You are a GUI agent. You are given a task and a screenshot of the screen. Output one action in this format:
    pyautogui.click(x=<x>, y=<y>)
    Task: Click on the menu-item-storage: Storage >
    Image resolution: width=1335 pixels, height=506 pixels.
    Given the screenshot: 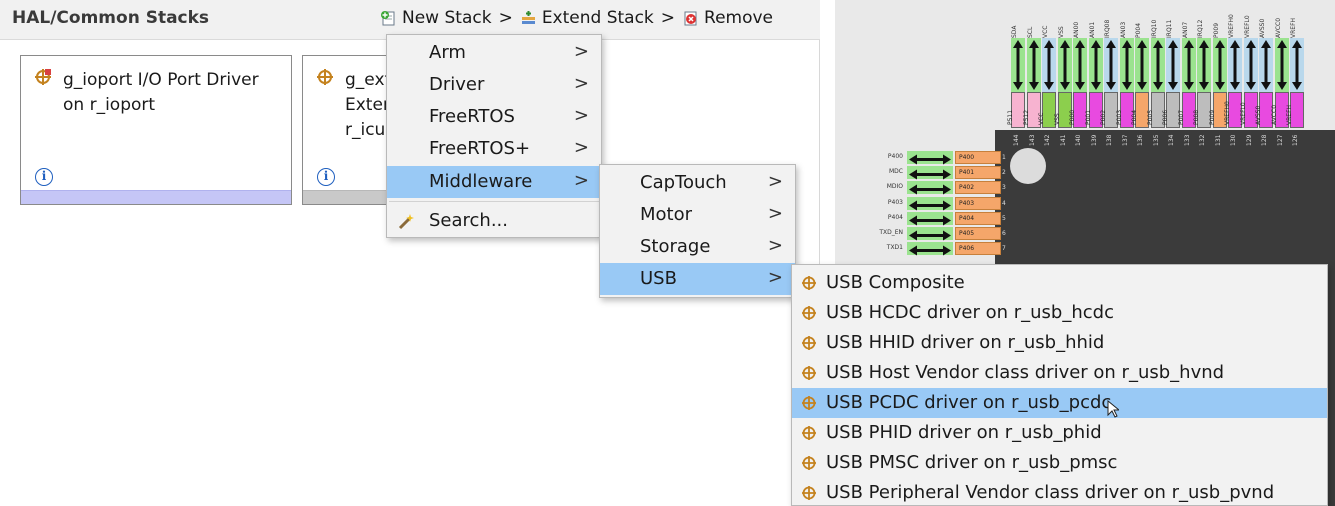 What is the action you would take?
    pyautogui.click(x=697, y=247)
    